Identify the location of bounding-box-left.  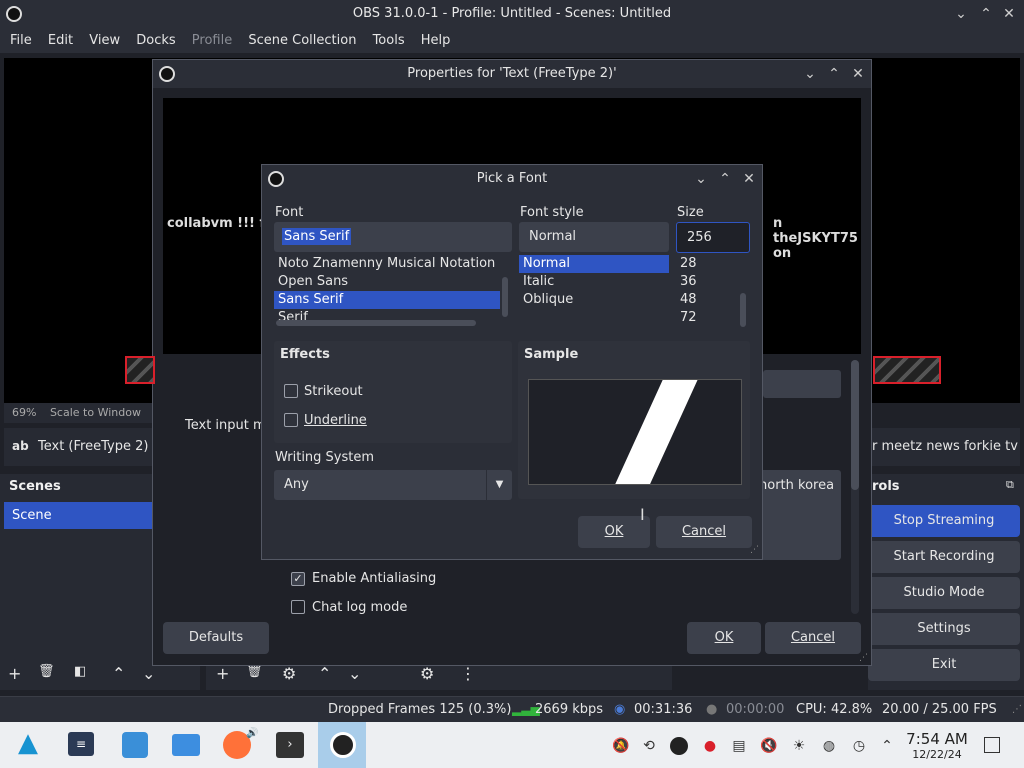
(140, 370).